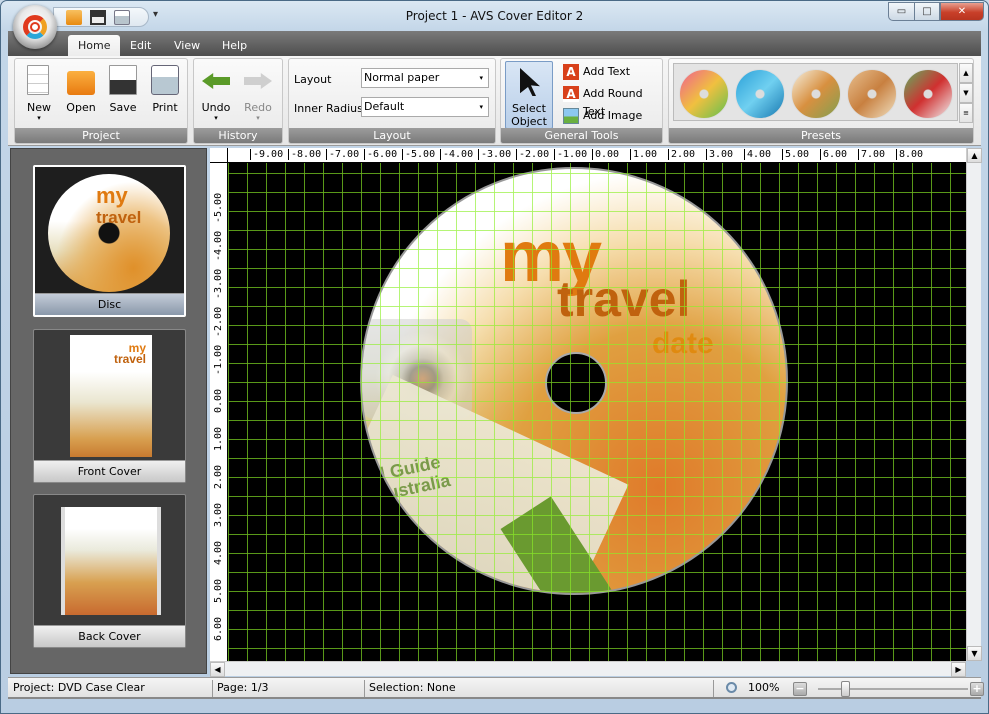 Image resolution: width=989 pixels, height=714 pixels. I want to click on title-bar: Project 1 - AVS Cover Editor 2 ▭ □ ✕, so click(494, 16).